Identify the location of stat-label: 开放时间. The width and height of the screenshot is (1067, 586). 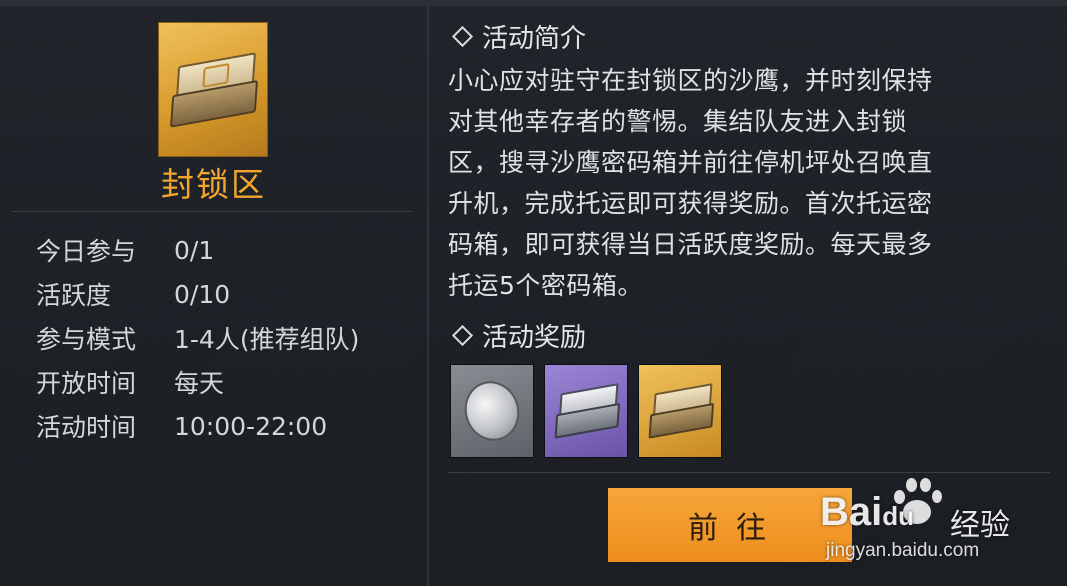
(86, 383).